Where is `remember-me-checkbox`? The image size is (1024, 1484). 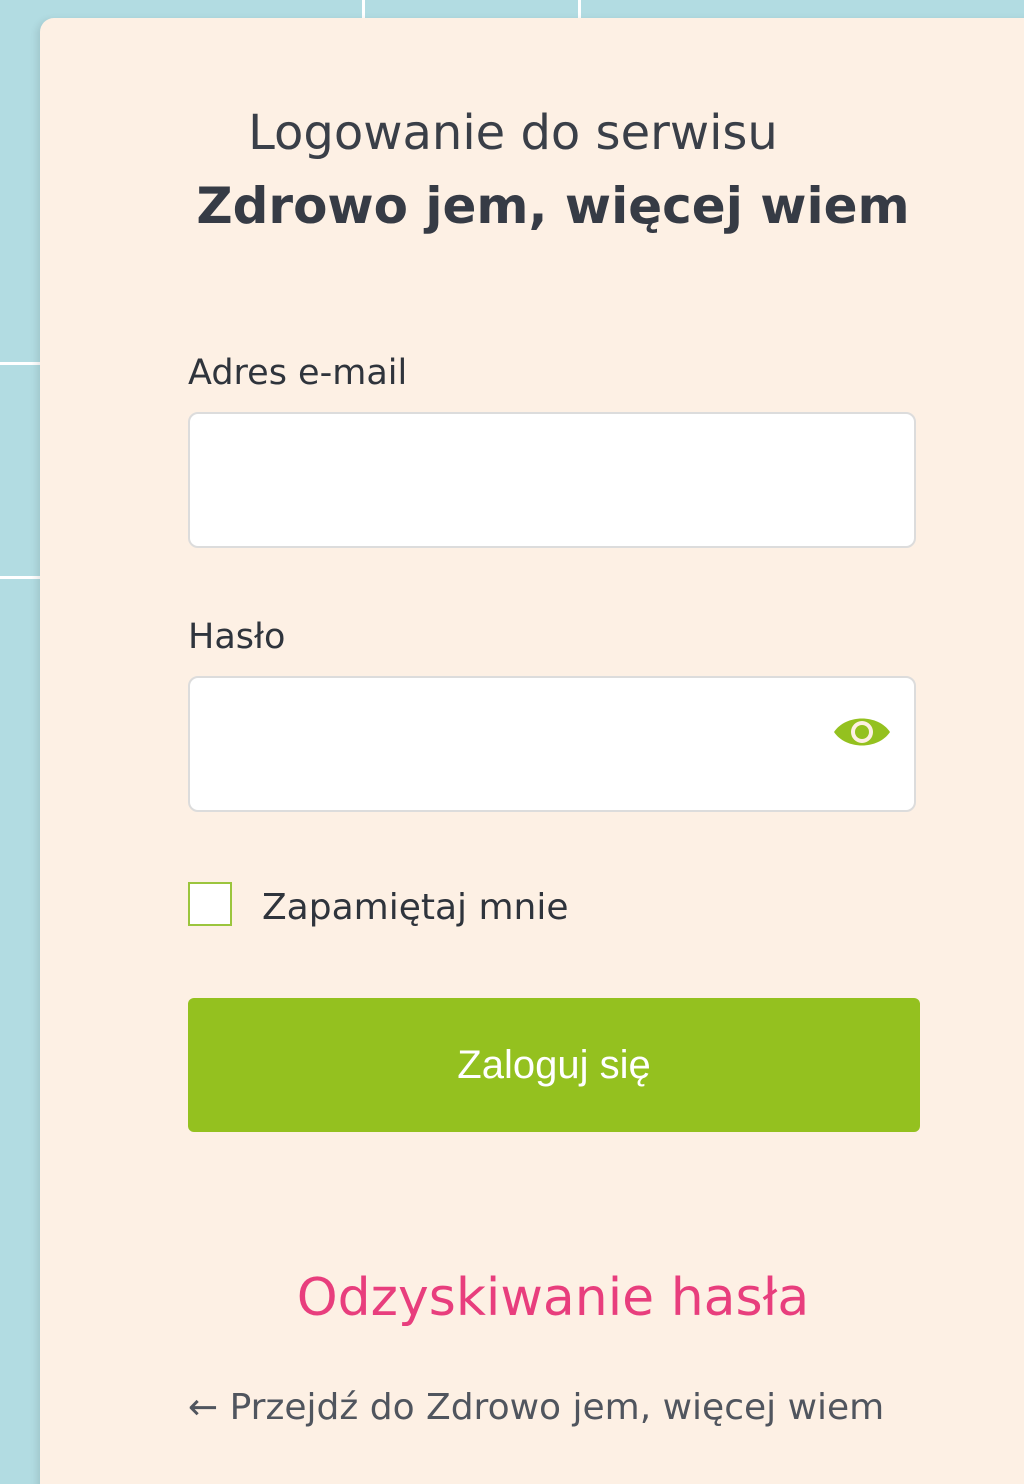 remember-me-checkbox is located at coordinates (210, 904).